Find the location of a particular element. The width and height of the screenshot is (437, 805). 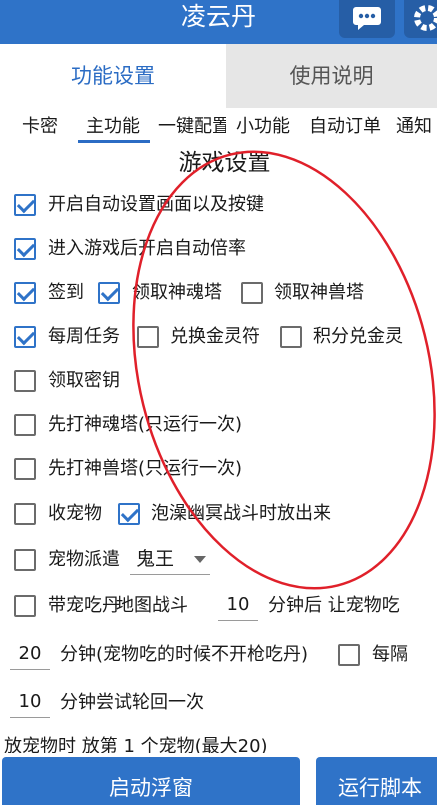

collect-pet-checkbox is located at coordinates (25, 514).